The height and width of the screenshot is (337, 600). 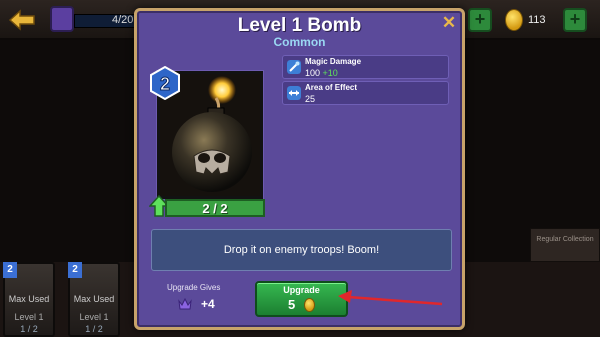 What do you see at coordinates (299, 42) in the screenshot?
I see `card-rarity: Common` at bounding box center [299, 42].